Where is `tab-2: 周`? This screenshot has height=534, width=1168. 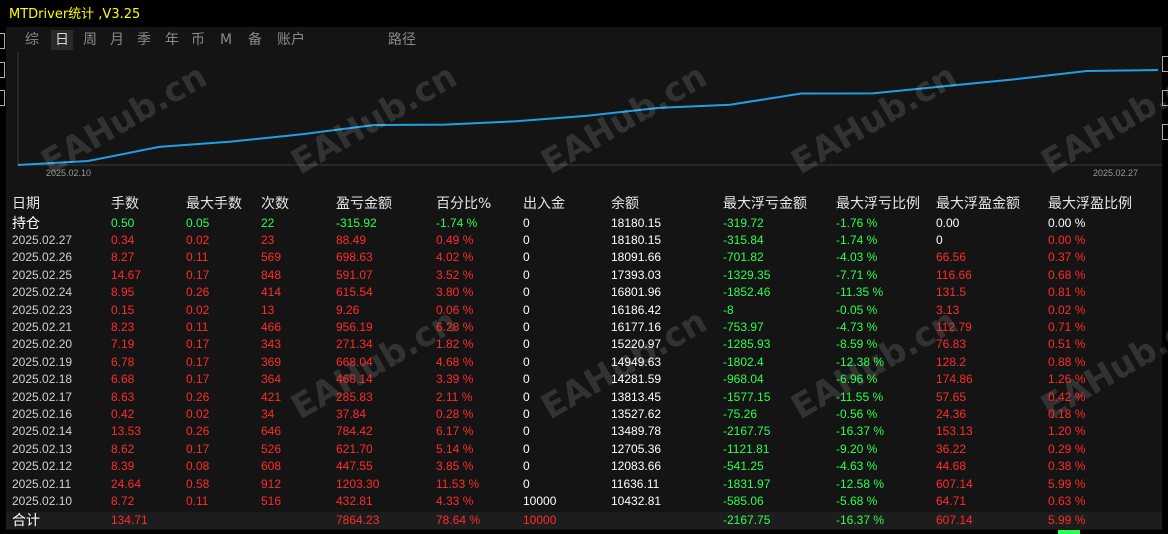
tab-2: 周 is located at coordinates (90, 40).